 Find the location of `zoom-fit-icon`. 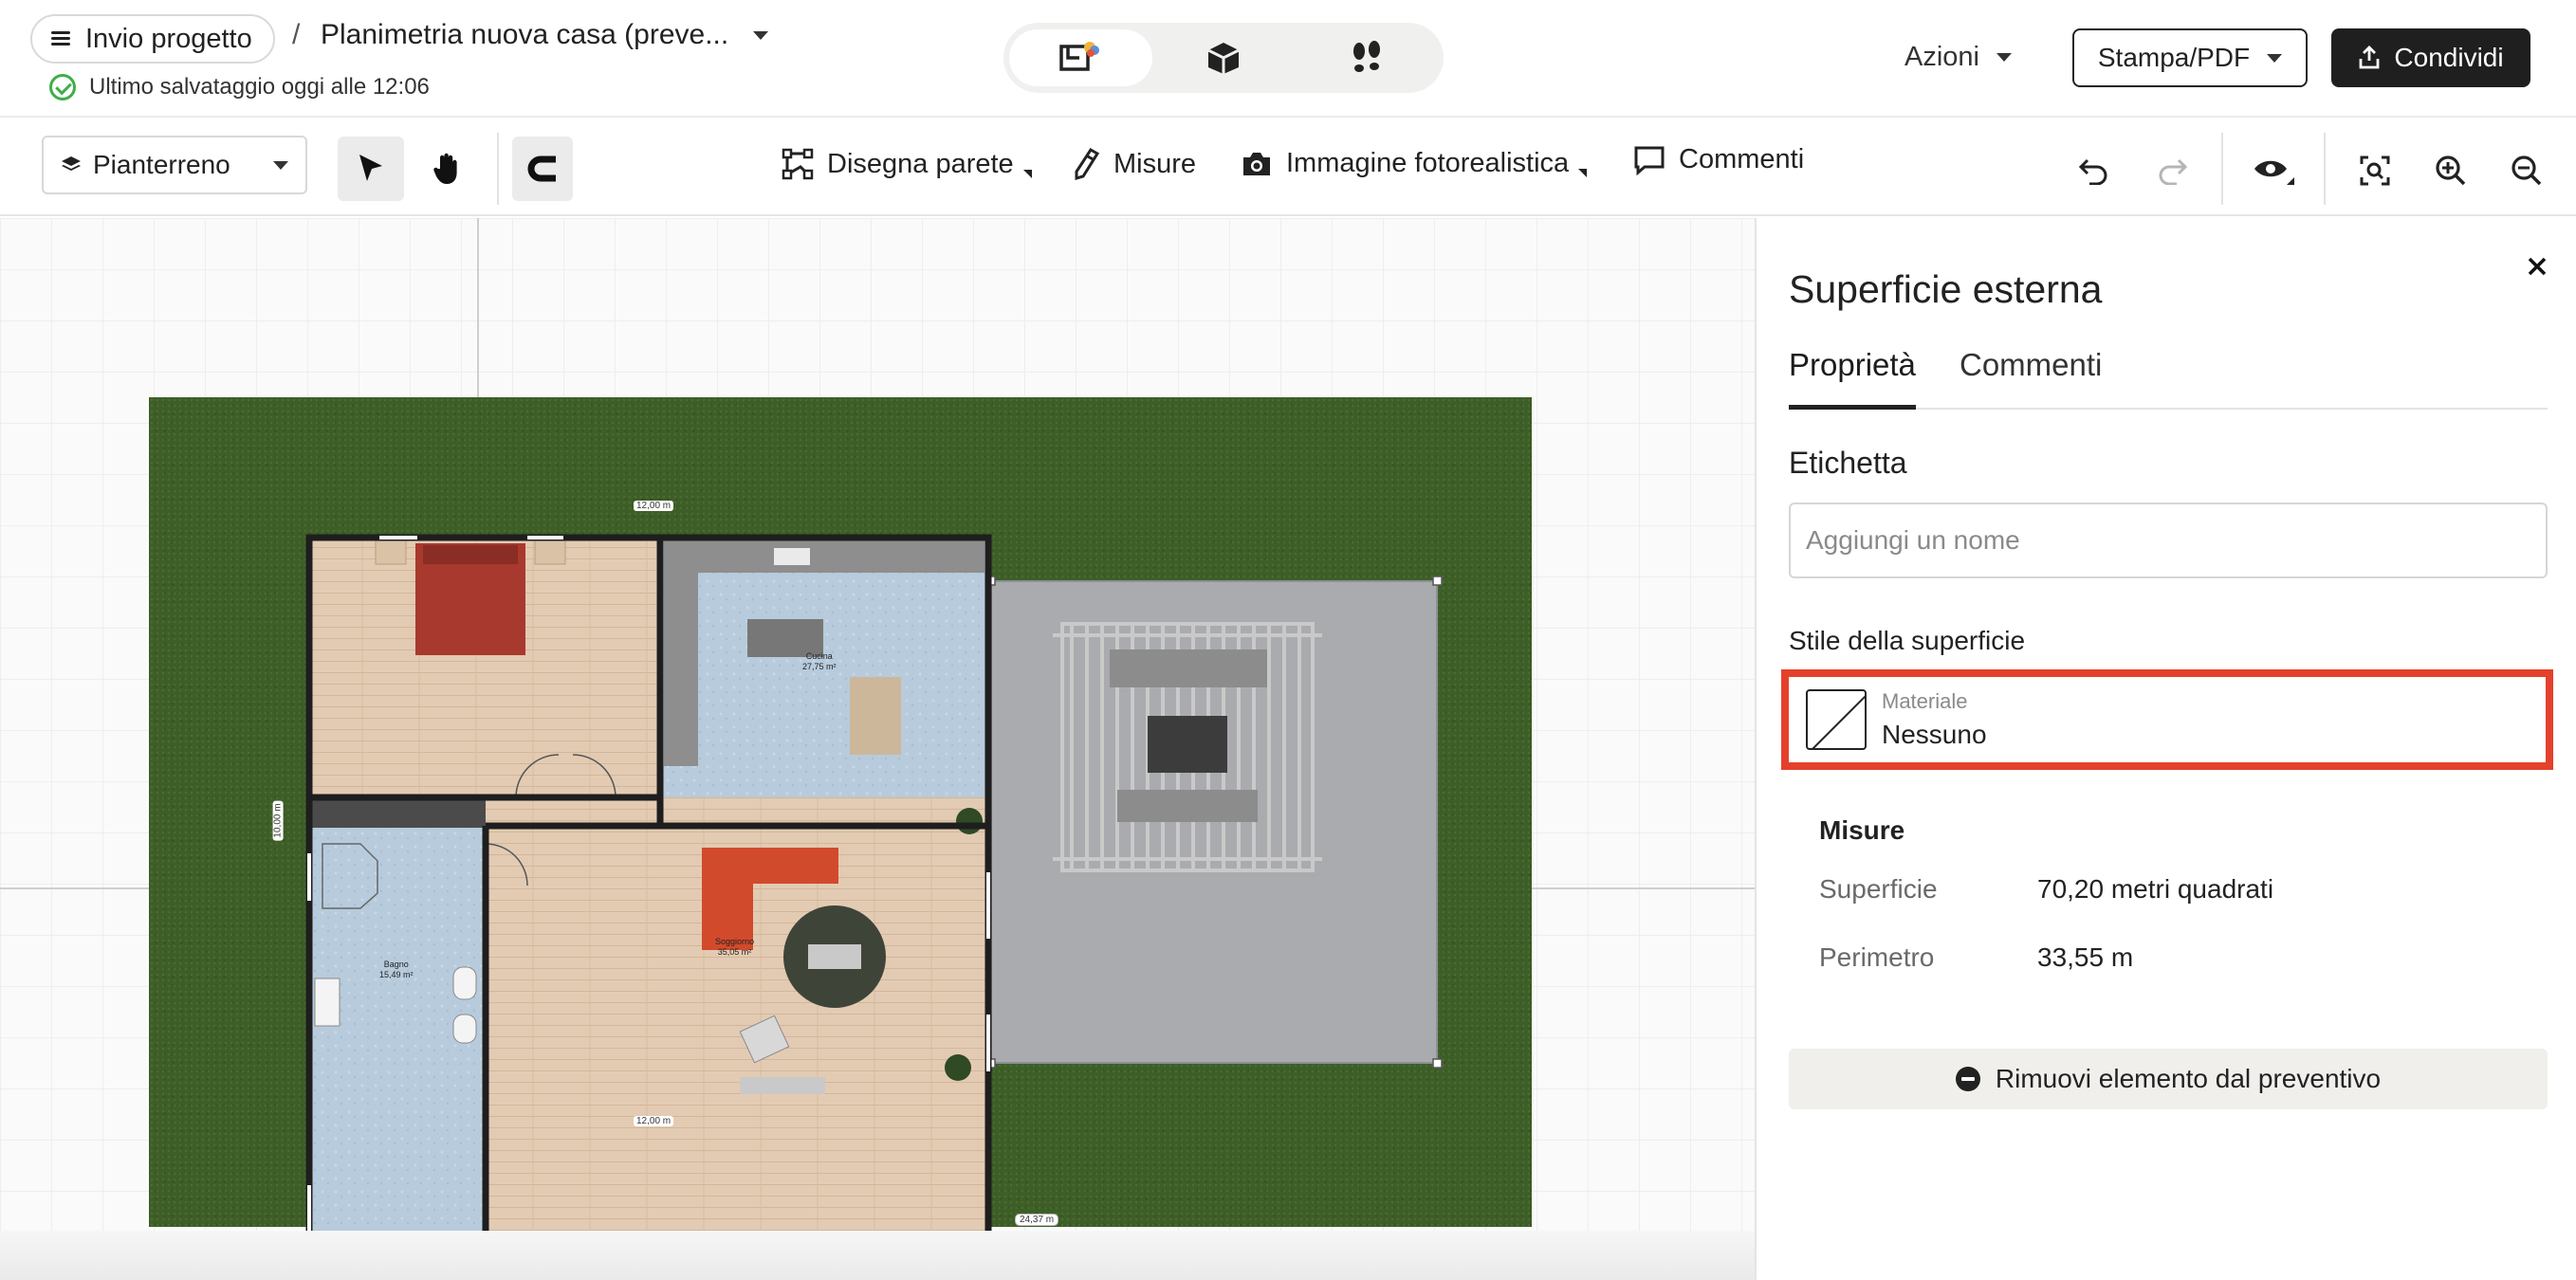

zoom-fit-icon is located at coordinates (2375, 170).